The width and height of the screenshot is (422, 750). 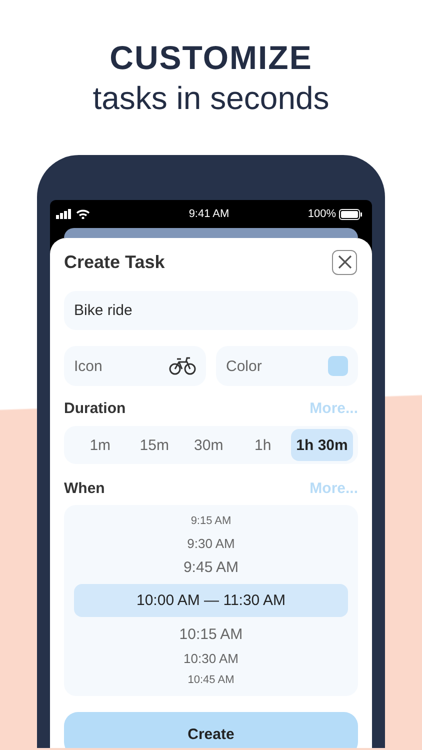 I want to click on when-label: When, so click(x=84, y=488).